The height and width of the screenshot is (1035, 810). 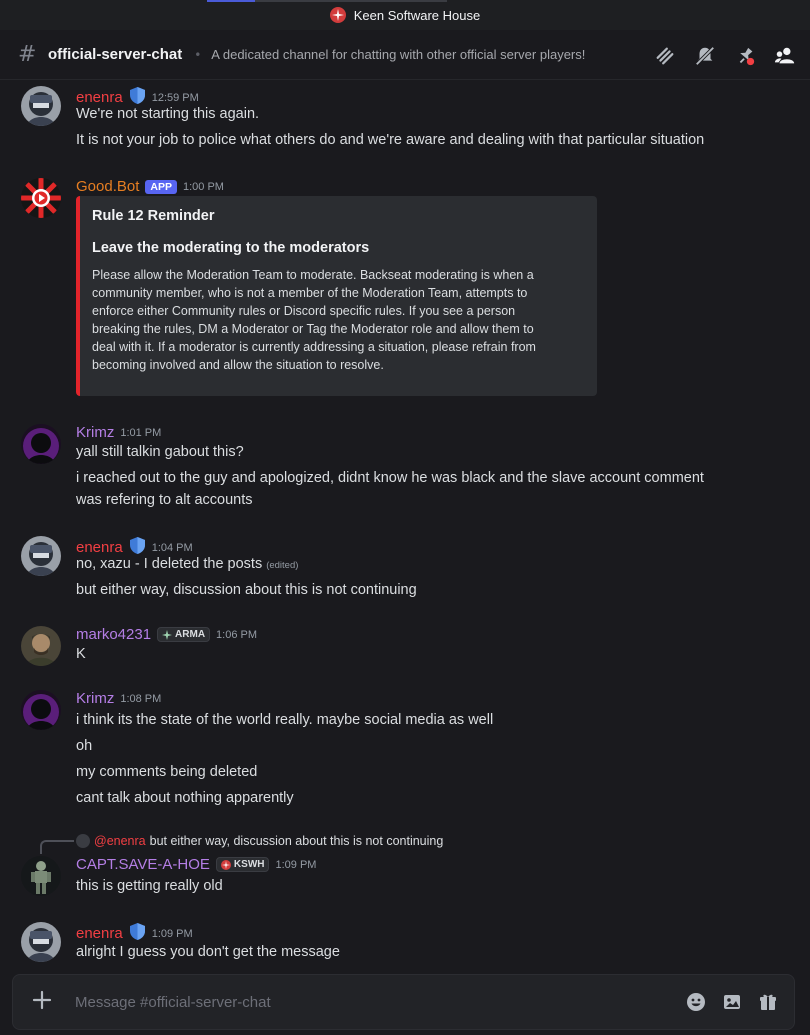 I want to click on members-icon, so click(x=785, y=56).